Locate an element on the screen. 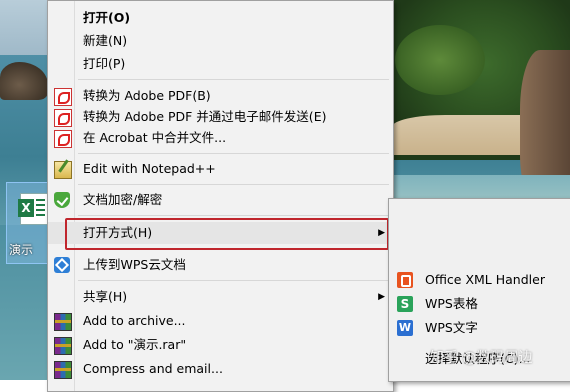 This screenshot has height=392, width=570. shield-icon is located at coordinates (62, 200).